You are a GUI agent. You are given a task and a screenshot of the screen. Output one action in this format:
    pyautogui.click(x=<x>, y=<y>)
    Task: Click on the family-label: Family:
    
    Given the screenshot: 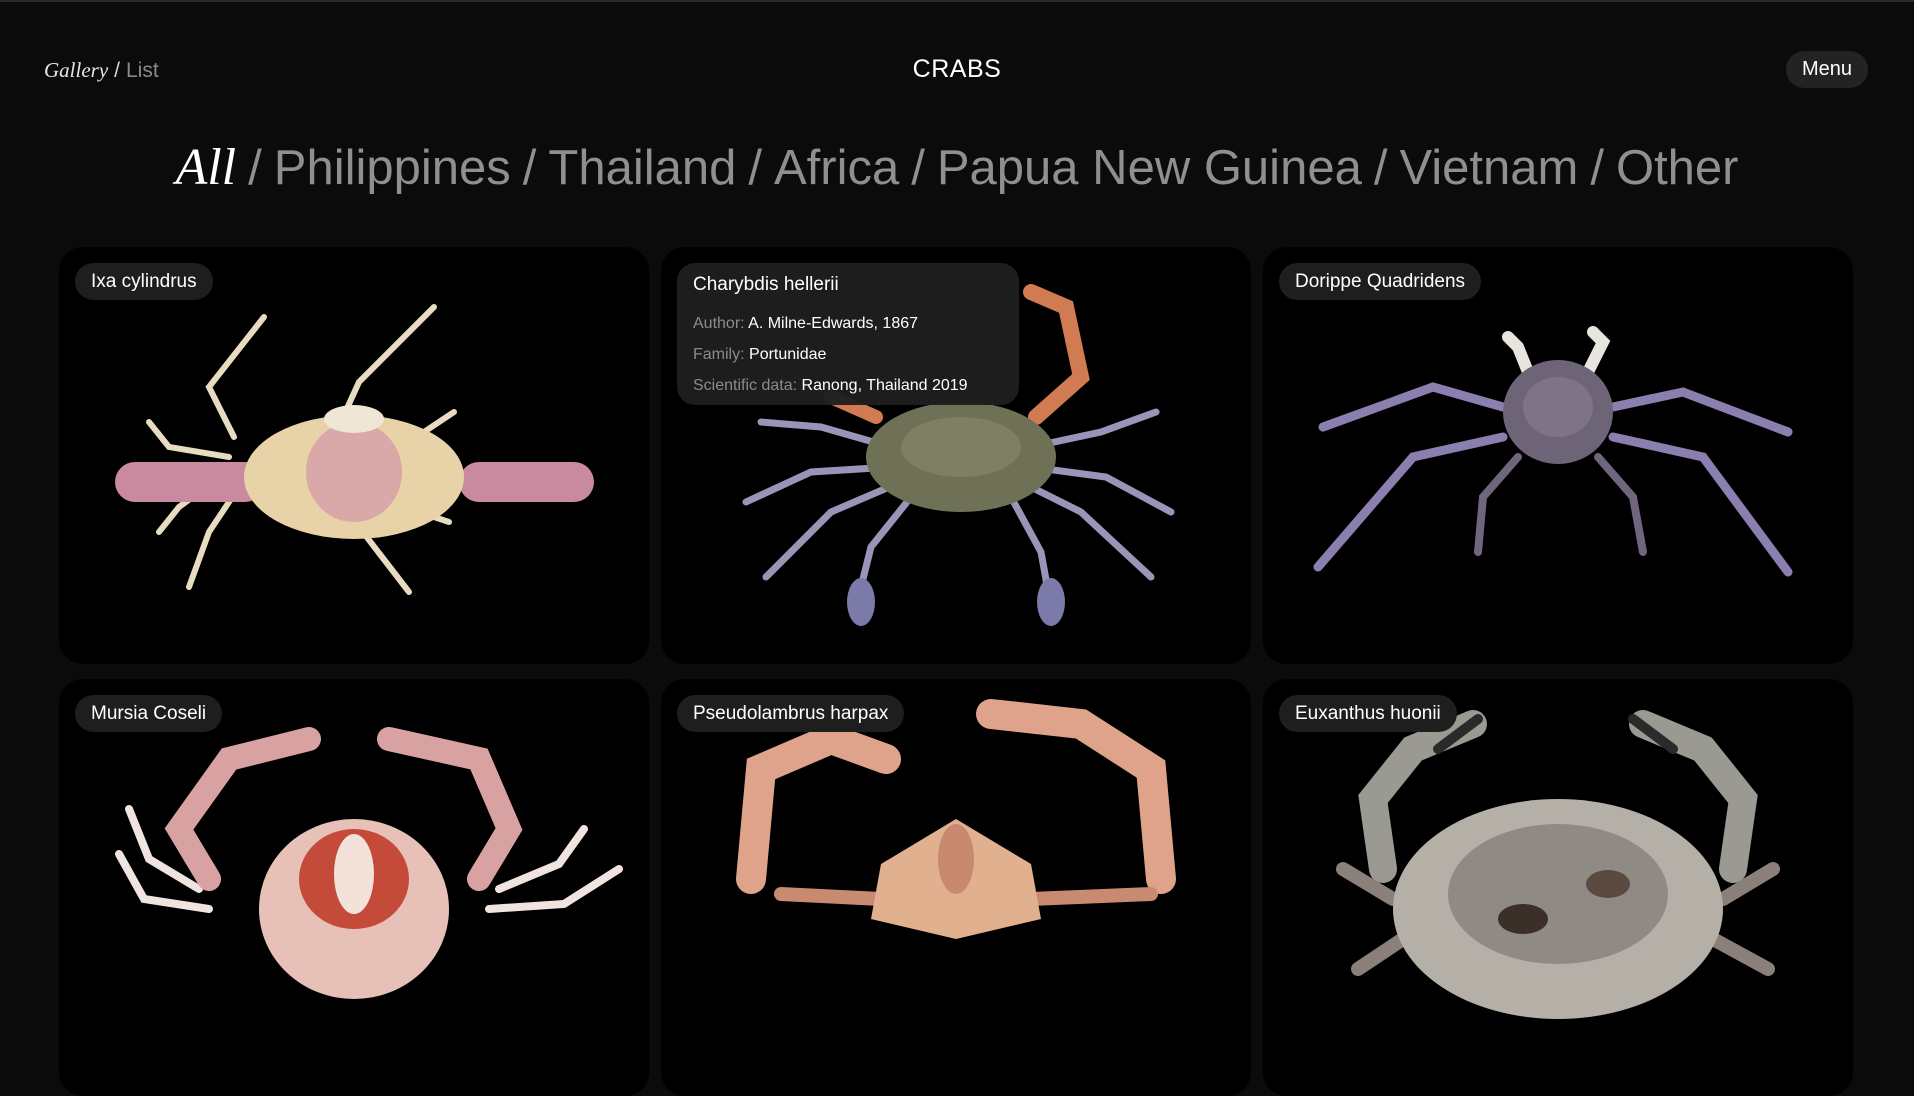 What is the action you would take?
    pyautogui.click(x=719, y=354)
    